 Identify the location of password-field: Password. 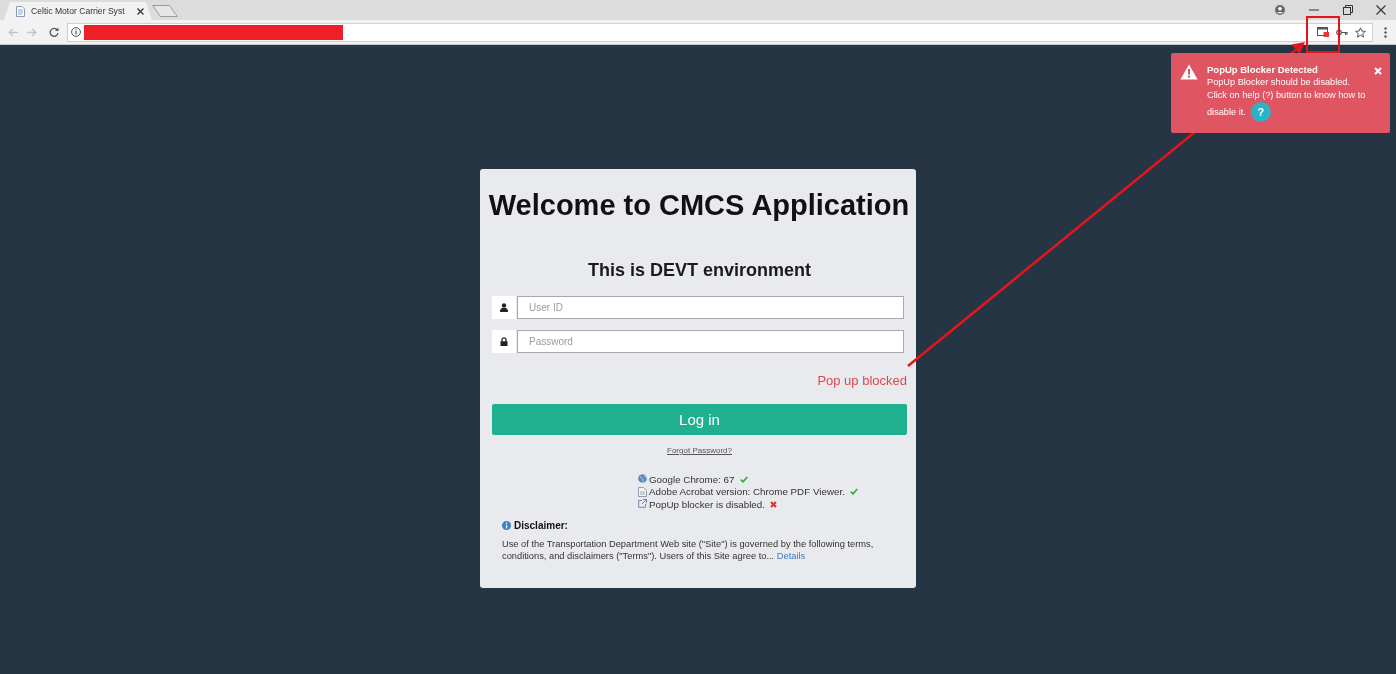
(710, 341).